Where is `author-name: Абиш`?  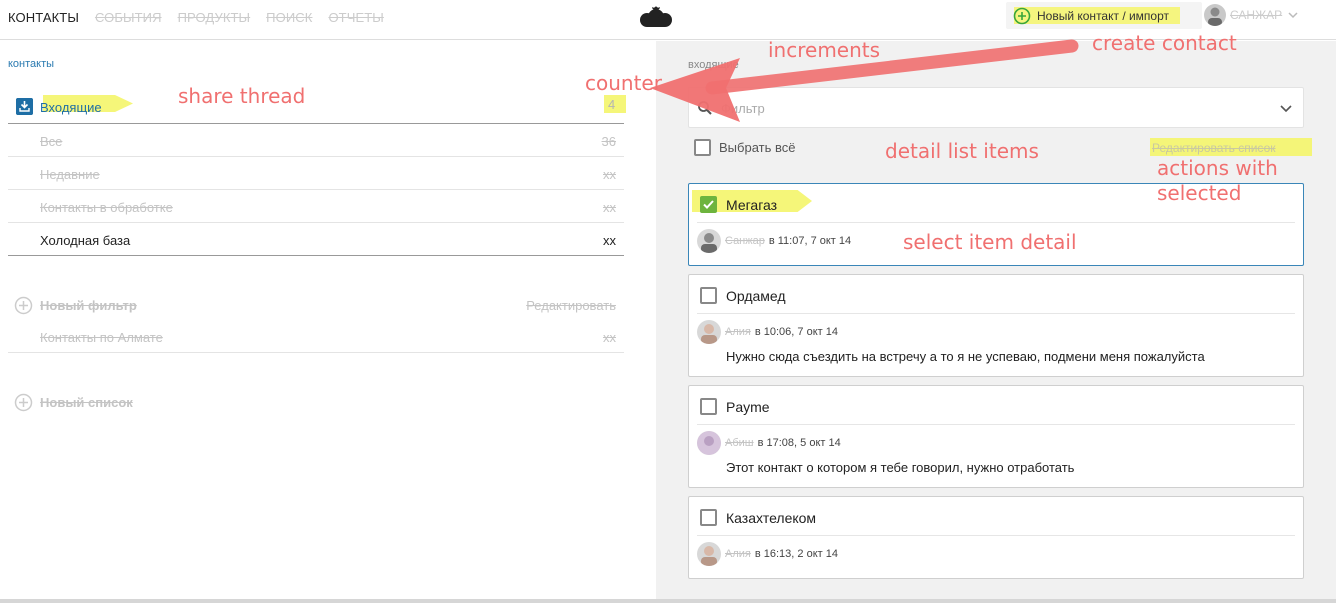 author-name: Абиш is located at coordinates (739, 443).